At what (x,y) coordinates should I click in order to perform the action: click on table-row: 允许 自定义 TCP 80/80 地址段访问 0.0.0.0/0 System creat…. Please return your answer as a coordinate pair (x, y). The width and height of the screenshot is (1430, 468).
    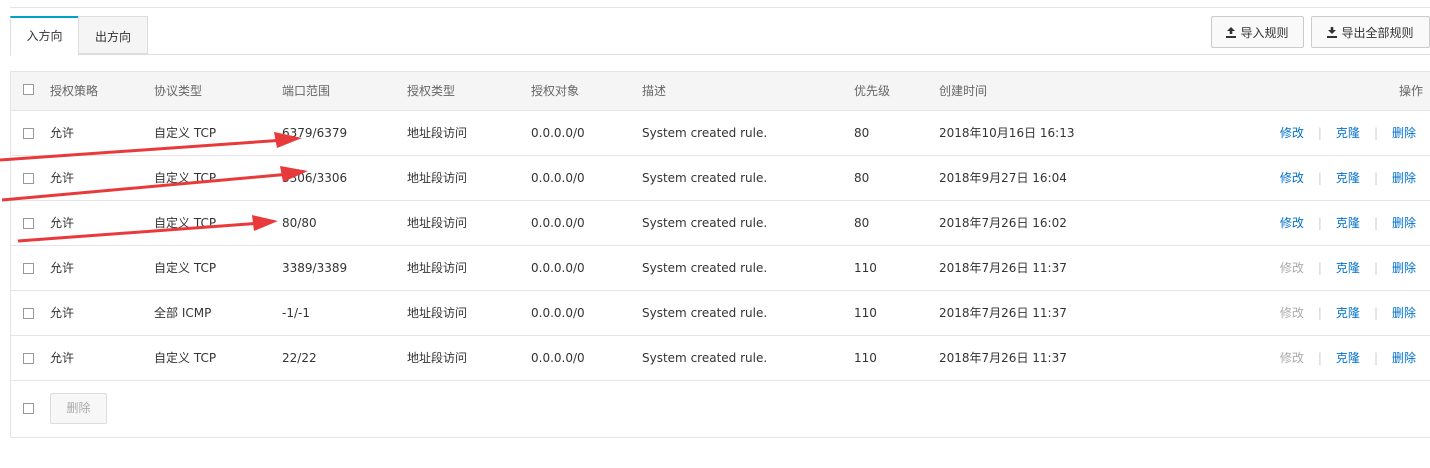
    Looking at the image, I should click on (720, 223).